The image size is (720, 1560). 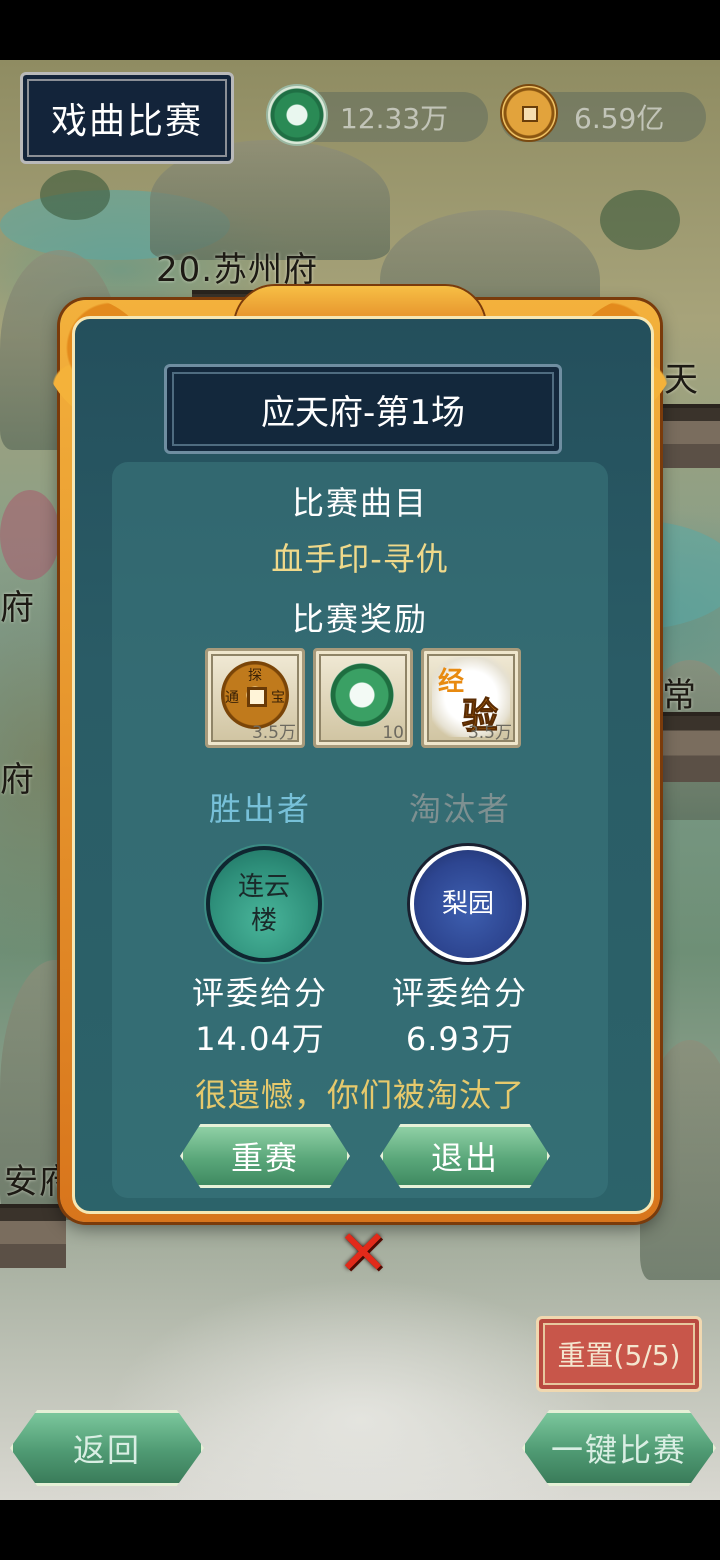 I want to click on loser-score-label: 评委给分, so click(x=459, y=993).